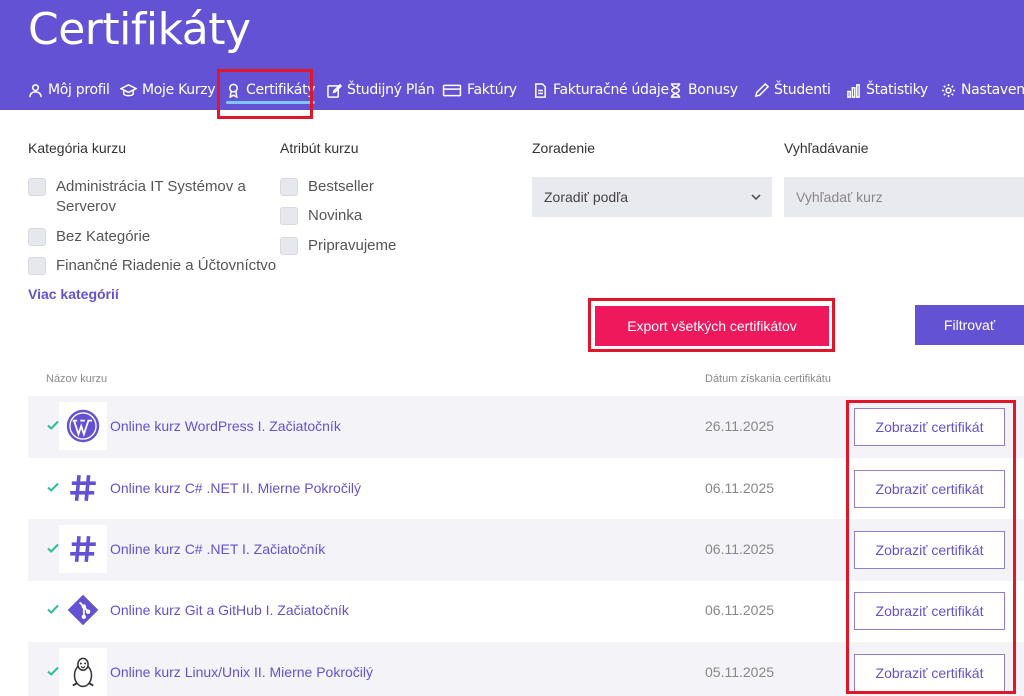  I want to click on column-header-name: Názov kurzu, so click(77, 379).